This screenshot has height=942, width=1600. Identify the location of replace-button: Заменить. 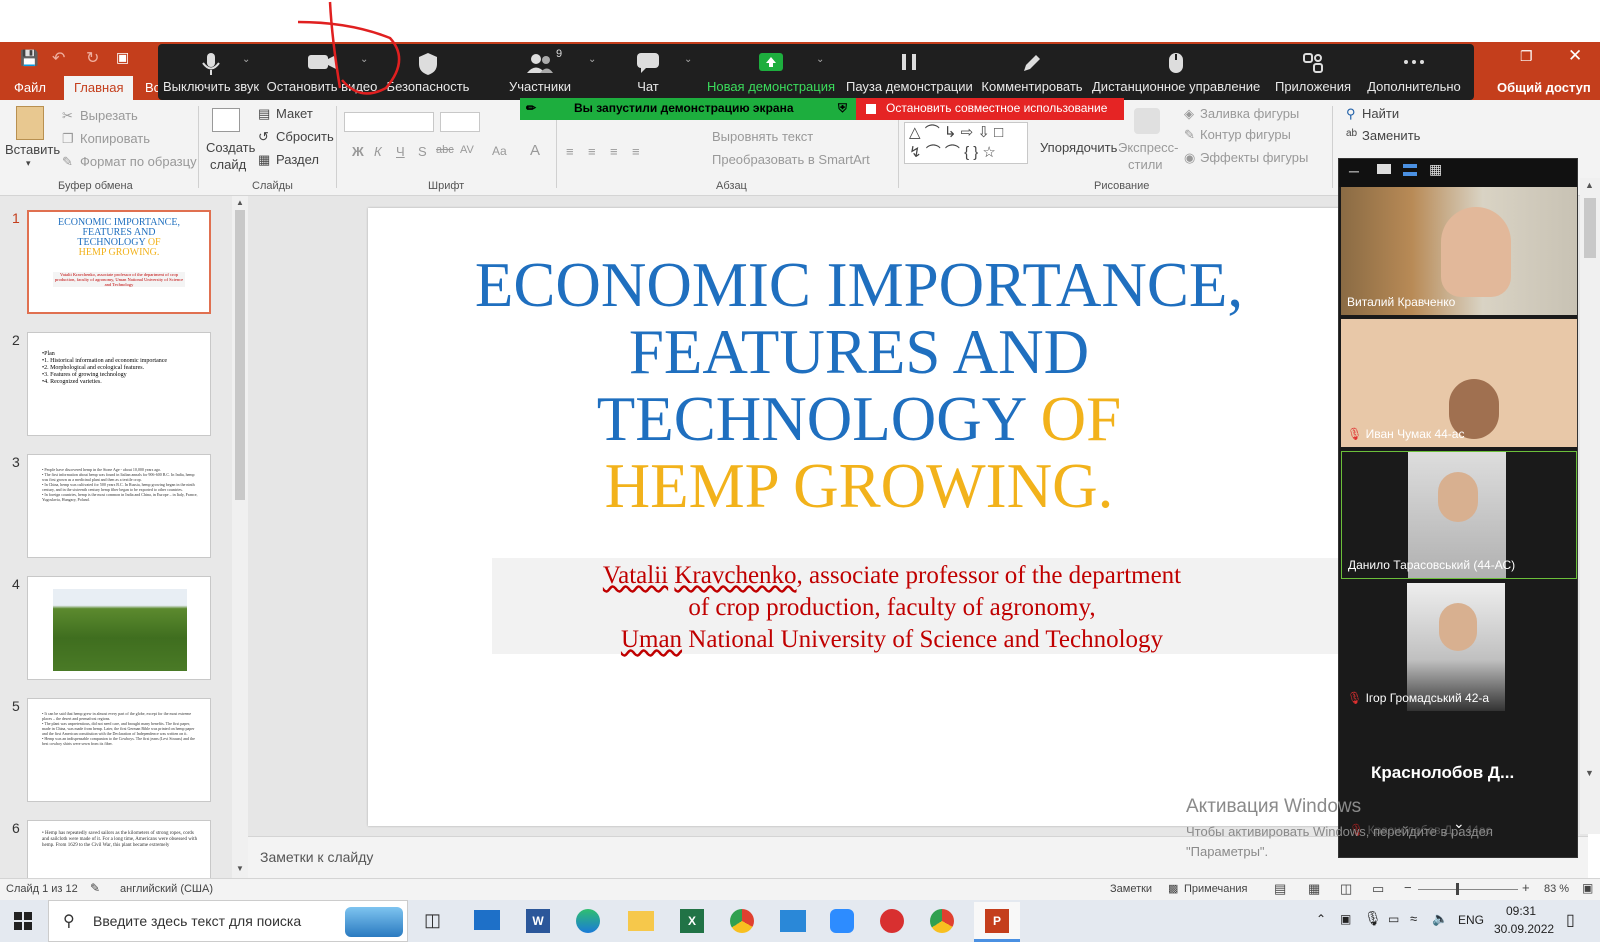
(1391, 135).